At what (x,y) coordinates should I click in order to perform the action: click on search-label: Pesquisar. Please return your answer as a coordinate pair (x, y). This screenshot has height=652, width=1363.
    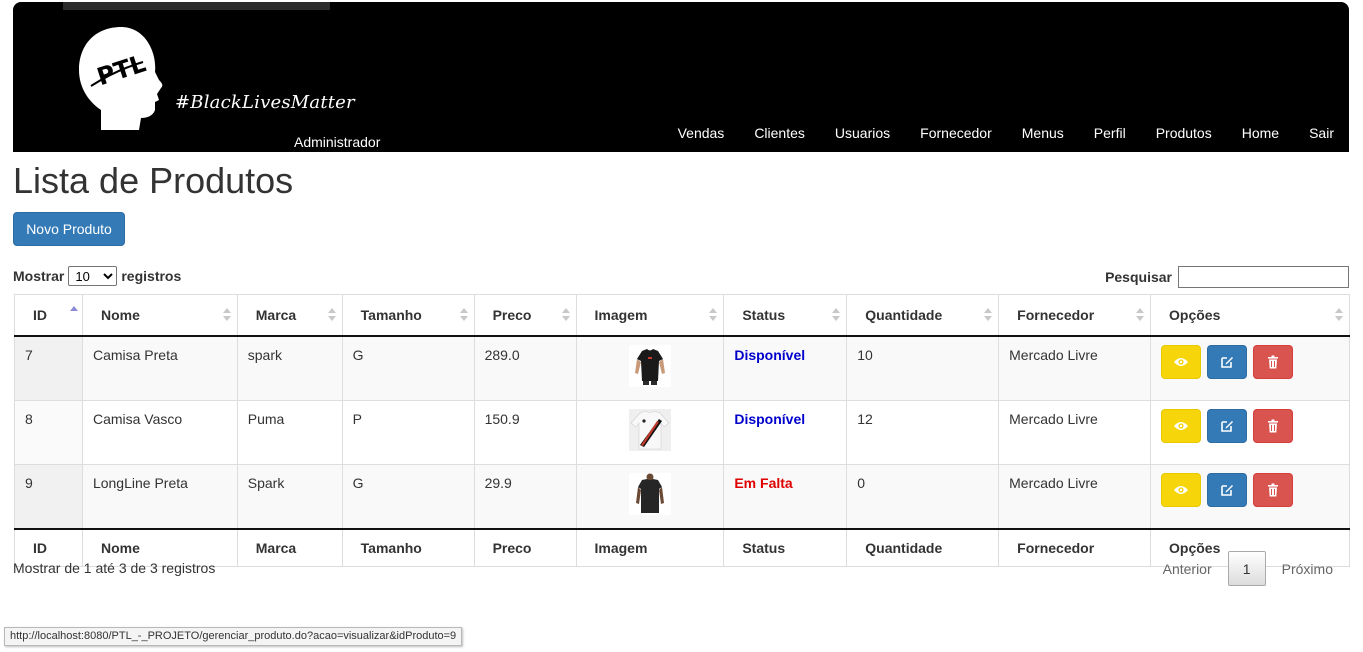
    Looking at the image, I should click on (1138, 277).